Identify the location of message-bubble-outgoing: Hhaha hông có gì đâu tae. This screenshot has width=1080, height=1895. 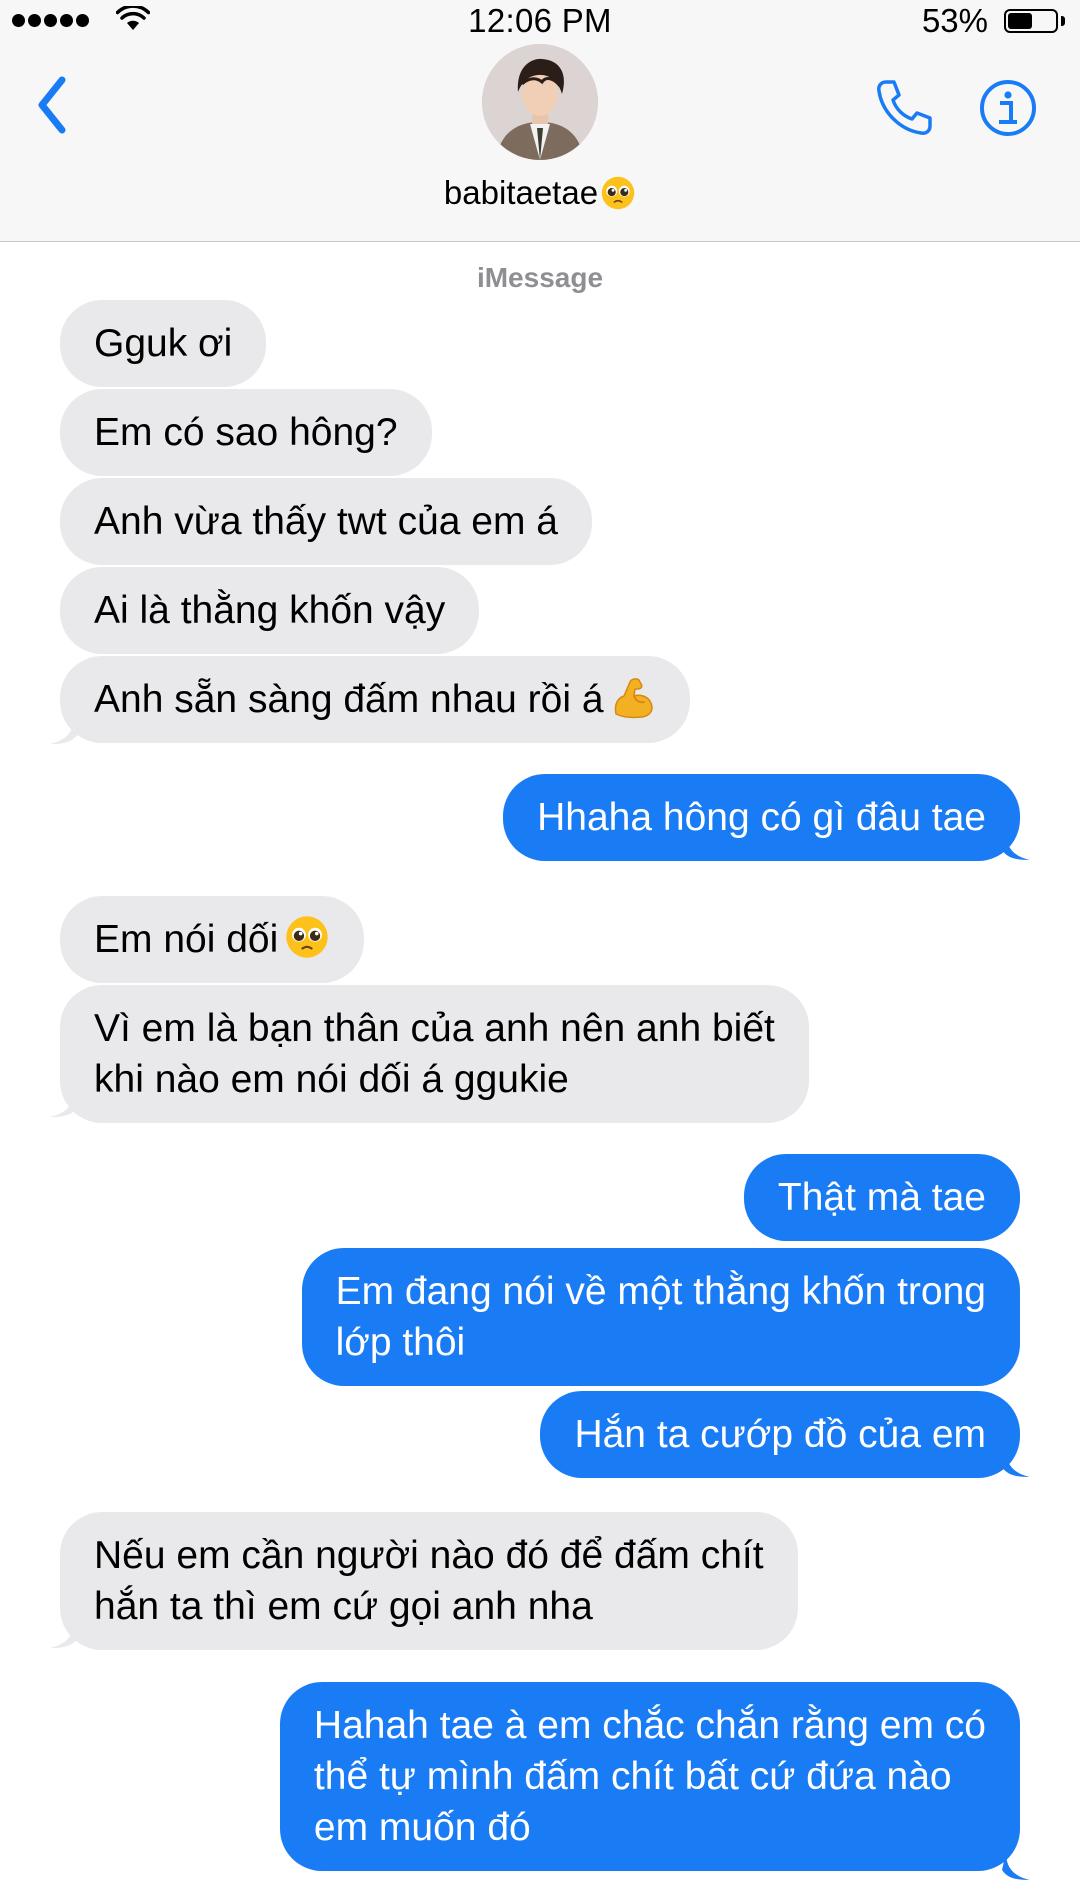
(761, 817).